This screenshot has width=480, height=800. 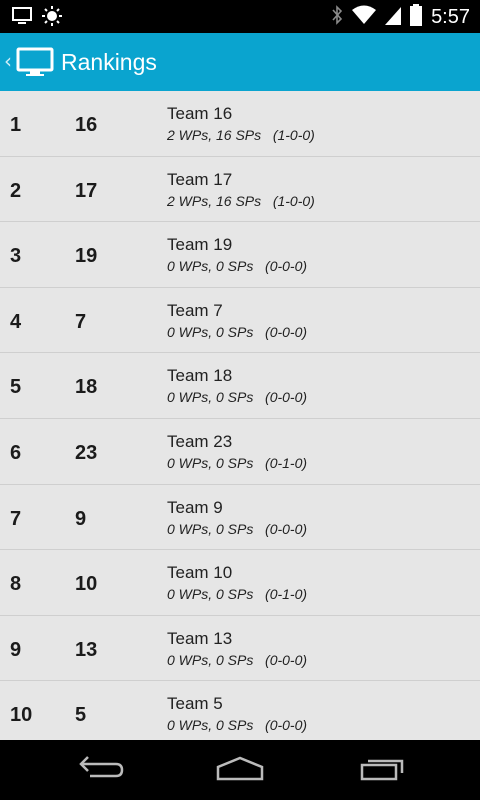 What do you see at coordinates (86, 256) in the screenshot?
I see `team-number: 19` at bounding box center [86, 256].